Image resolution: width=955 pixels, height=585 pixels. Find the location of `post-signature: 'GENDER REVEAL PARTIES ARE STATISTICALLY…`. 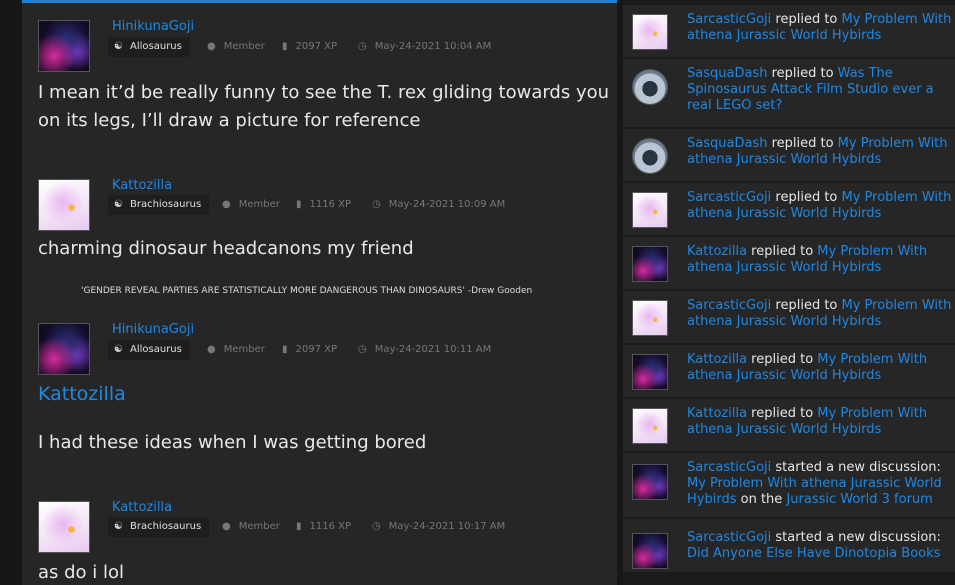

post-signature: 'GENDER REVEAL PARTIES ARE STATISTICALLY… is located at coordinates (307, 291).